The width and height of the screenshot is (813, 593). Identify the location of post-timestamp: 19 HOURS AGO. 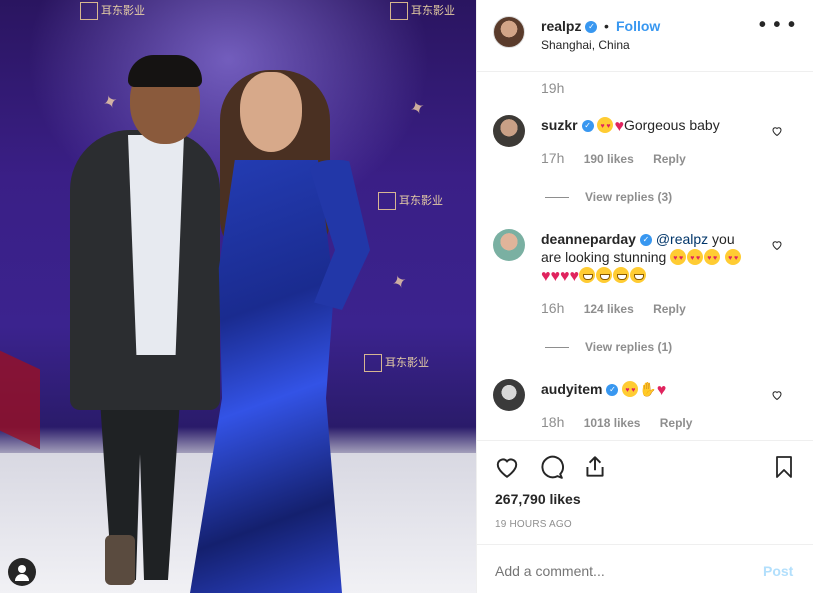
(533, 524).